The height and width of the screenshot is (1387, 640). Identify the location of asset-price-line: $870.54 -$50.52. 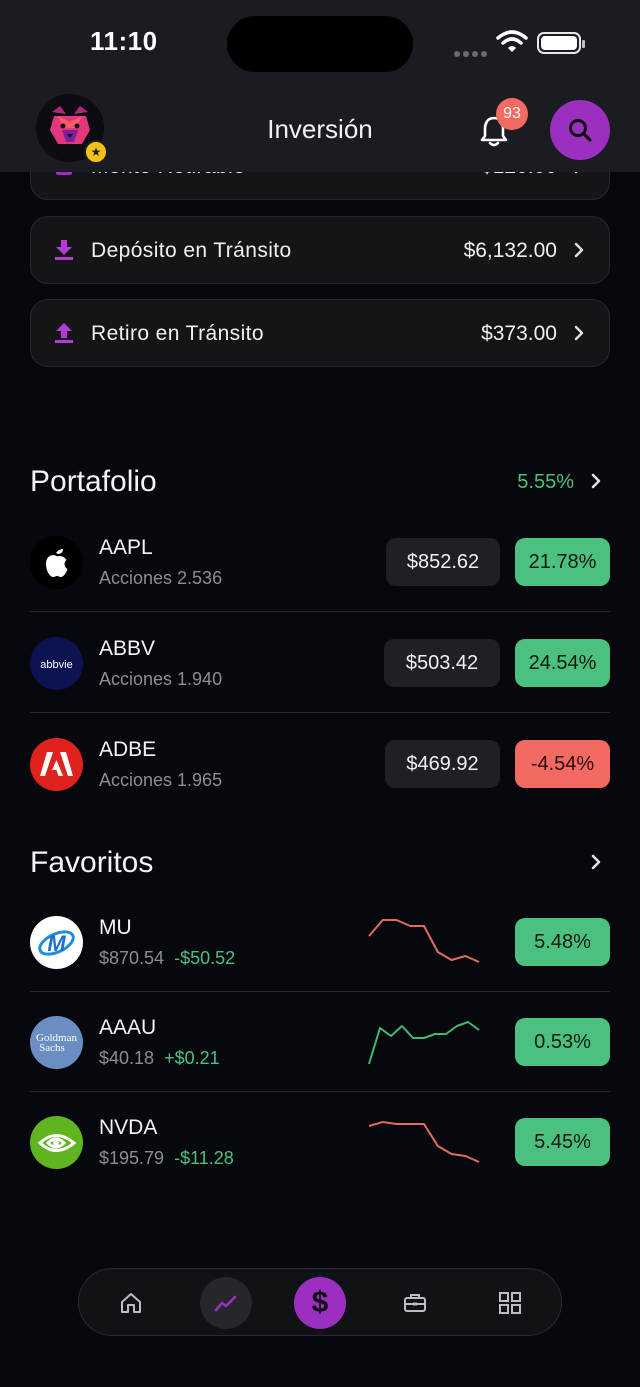
(167, 958).